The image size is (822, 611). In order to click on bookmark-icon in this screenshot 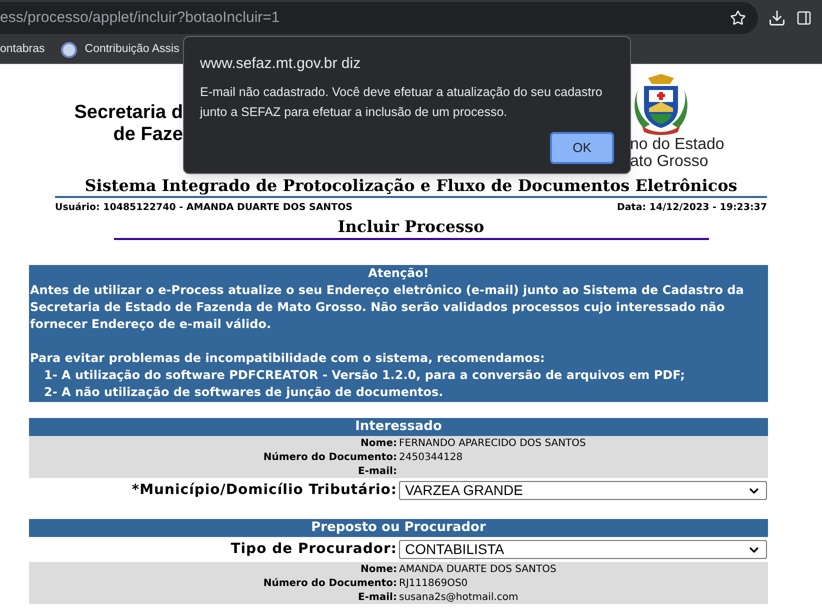, I will do `click(68, 50)`.